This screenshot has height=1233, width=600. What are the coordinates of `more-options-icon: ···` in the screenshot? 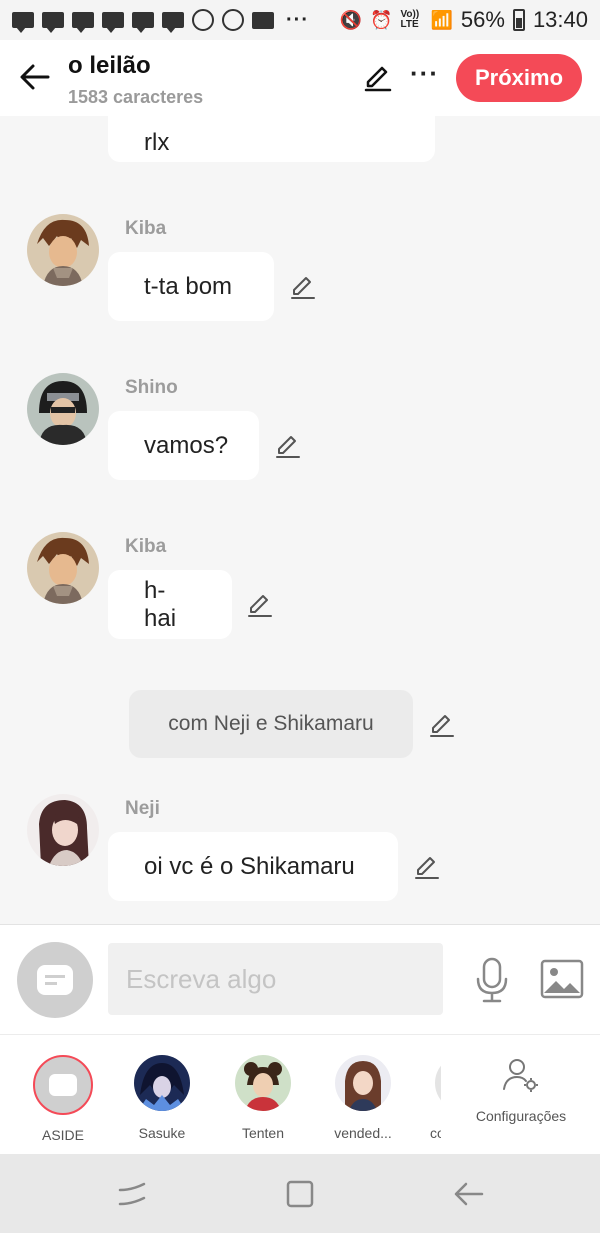 It's located at (424, 73).